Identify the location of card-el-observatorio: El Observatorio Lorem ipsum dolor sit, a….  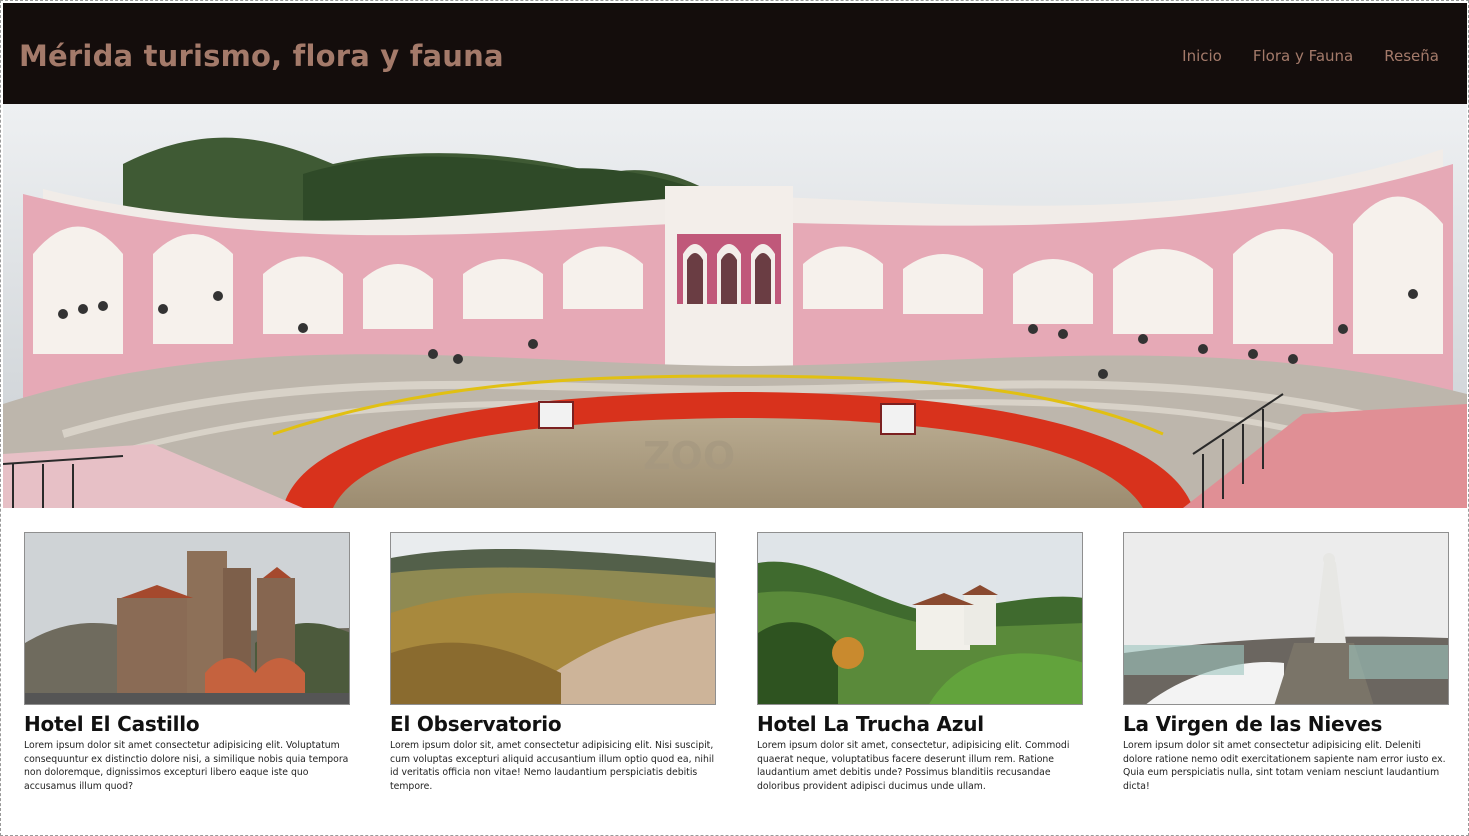
(553, 662).